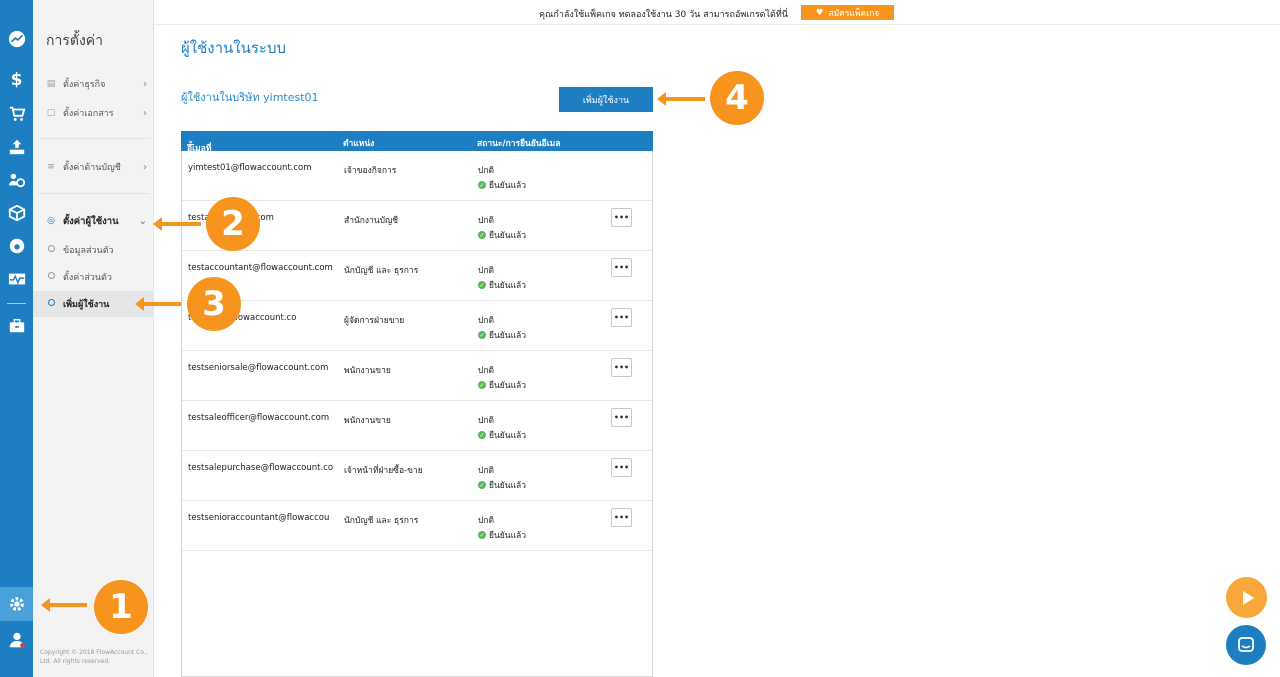 The width and height of the screenshot is (1280, 677). Describe the element at coordinates (606, 99) in the screenshot. I see `add-user-button: เพิ่มผู้ใช้งาน` at that location.